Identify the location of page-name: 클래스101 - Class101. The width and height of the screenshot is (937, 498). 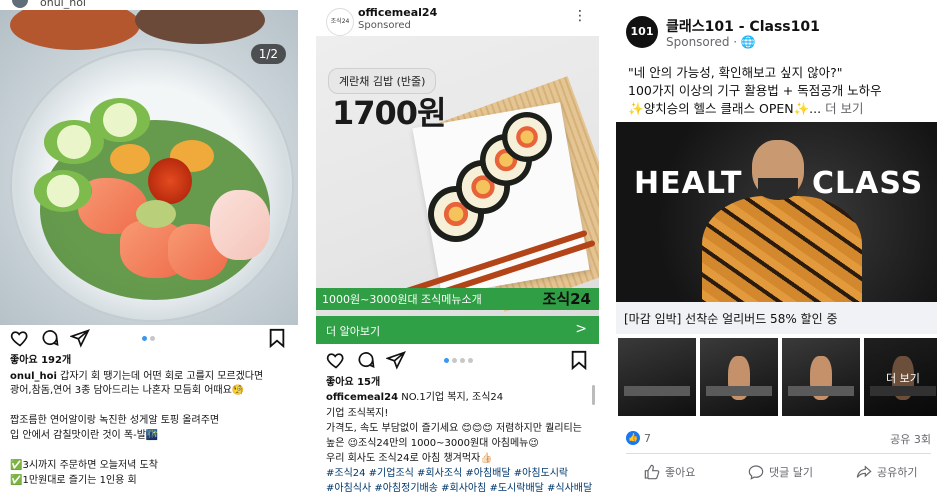
(743, 26).